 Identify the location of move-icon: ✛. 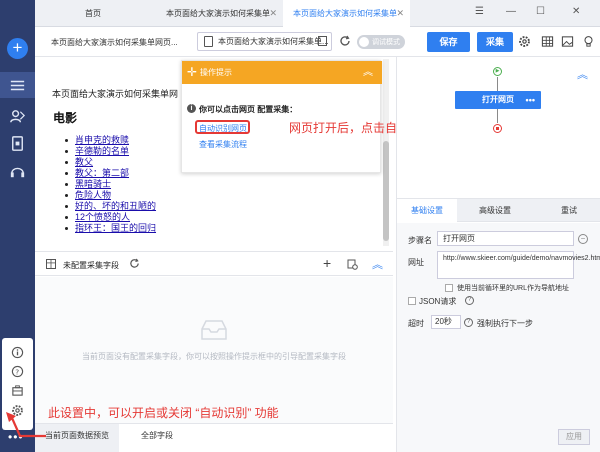
(192, 72).